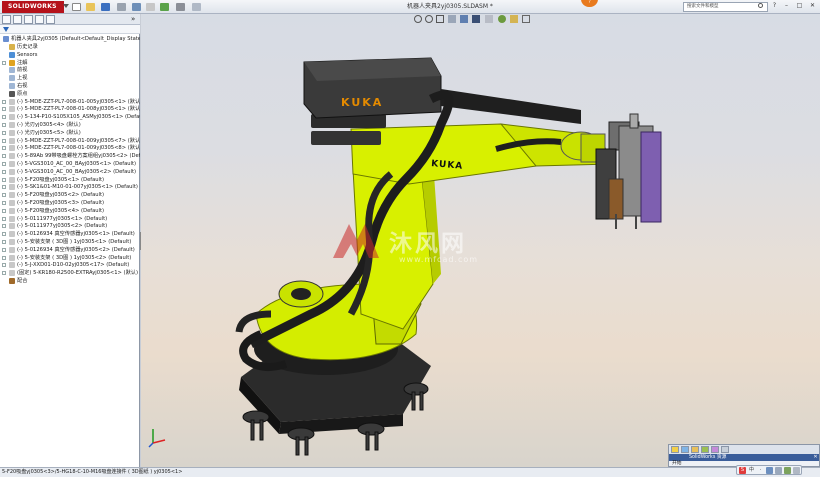 The width and height of the screenshot is (820, 477). What do you see at coordinates (70, 211) in the screenshot?
I see `tree-node: (-) 5-F20吸盘yj0305<4> (Default)` at bounding box center [70, 211].